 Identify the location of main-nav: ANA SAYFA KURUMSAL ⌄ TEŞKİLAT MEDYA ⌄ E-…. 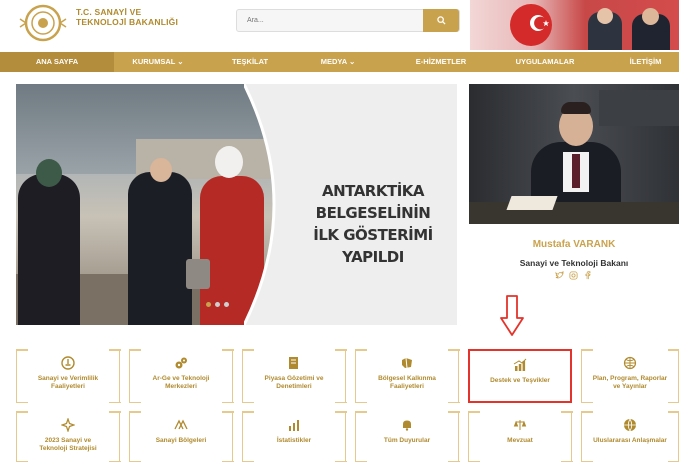
(339, 62).